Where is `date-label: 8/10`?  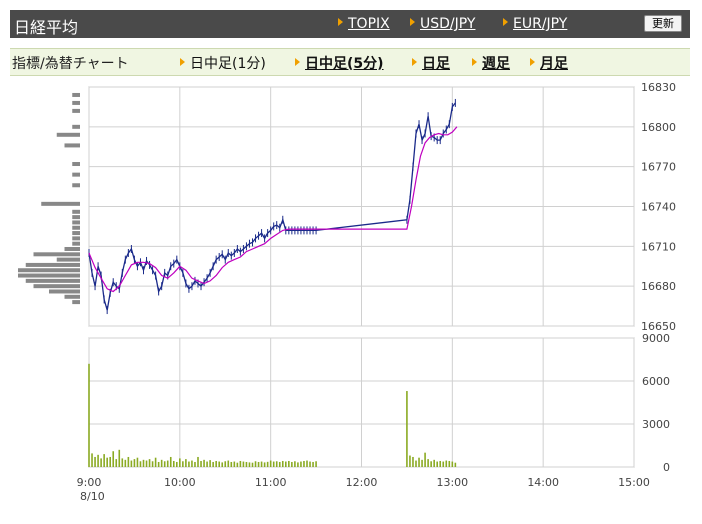 date-label: 8/10 is located at coordinates (92, 496).